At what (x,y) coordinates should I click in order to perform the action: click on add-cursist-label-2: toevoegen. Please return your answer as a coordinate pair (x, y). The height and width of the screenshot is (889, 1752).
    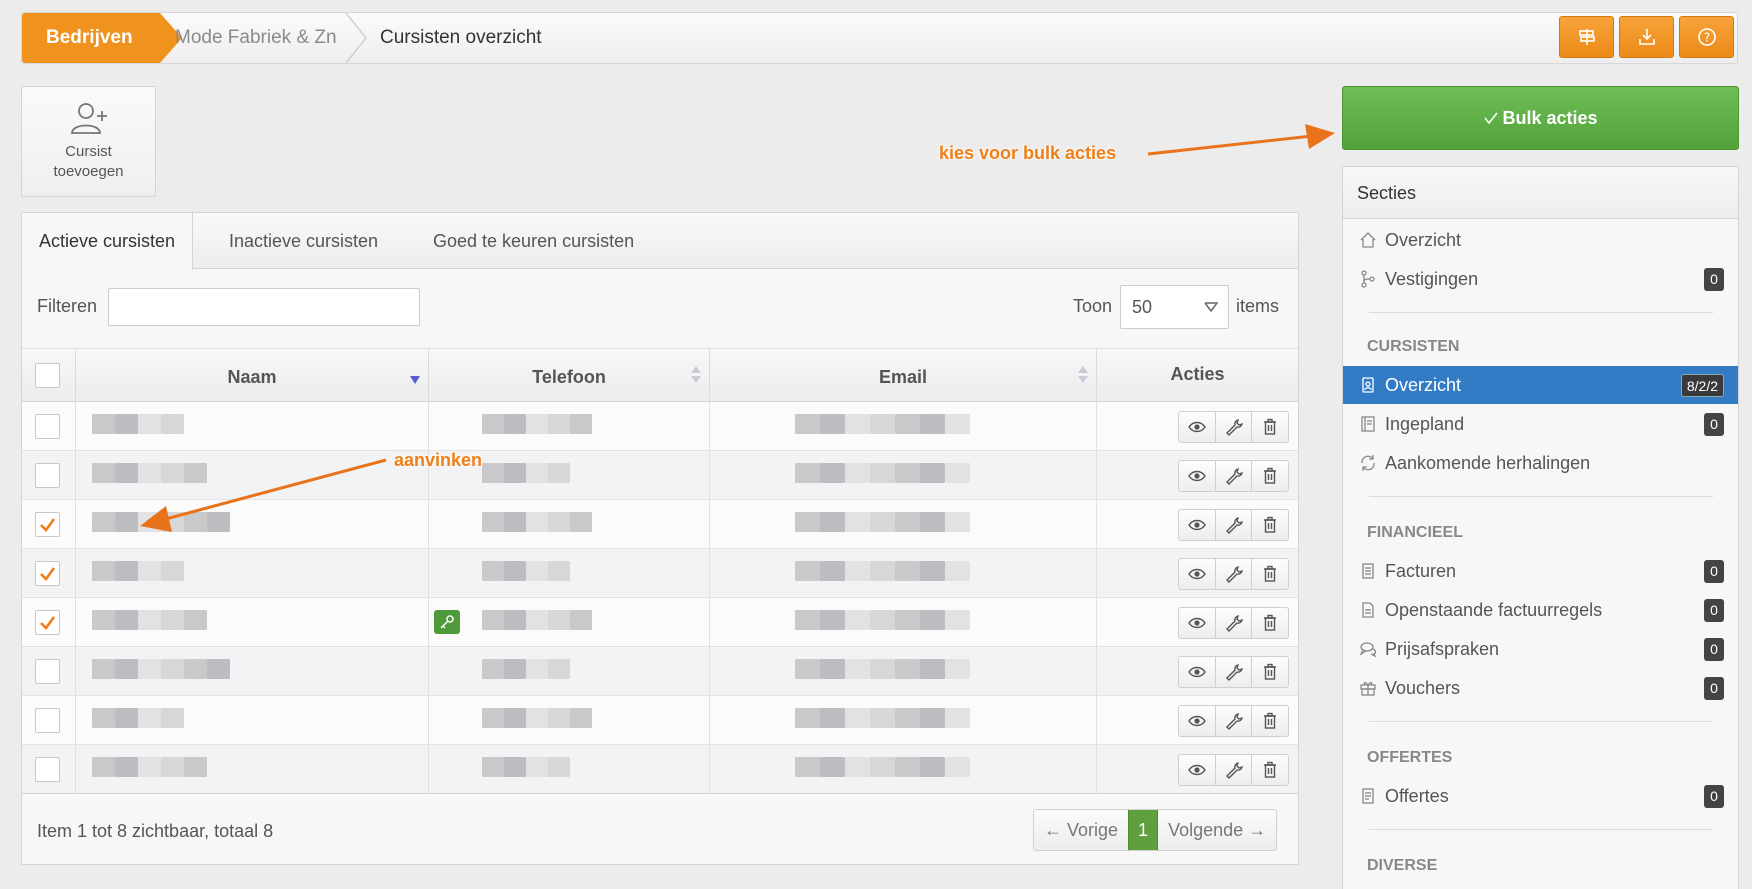
    Looking at the image, I should click on (88, 171).